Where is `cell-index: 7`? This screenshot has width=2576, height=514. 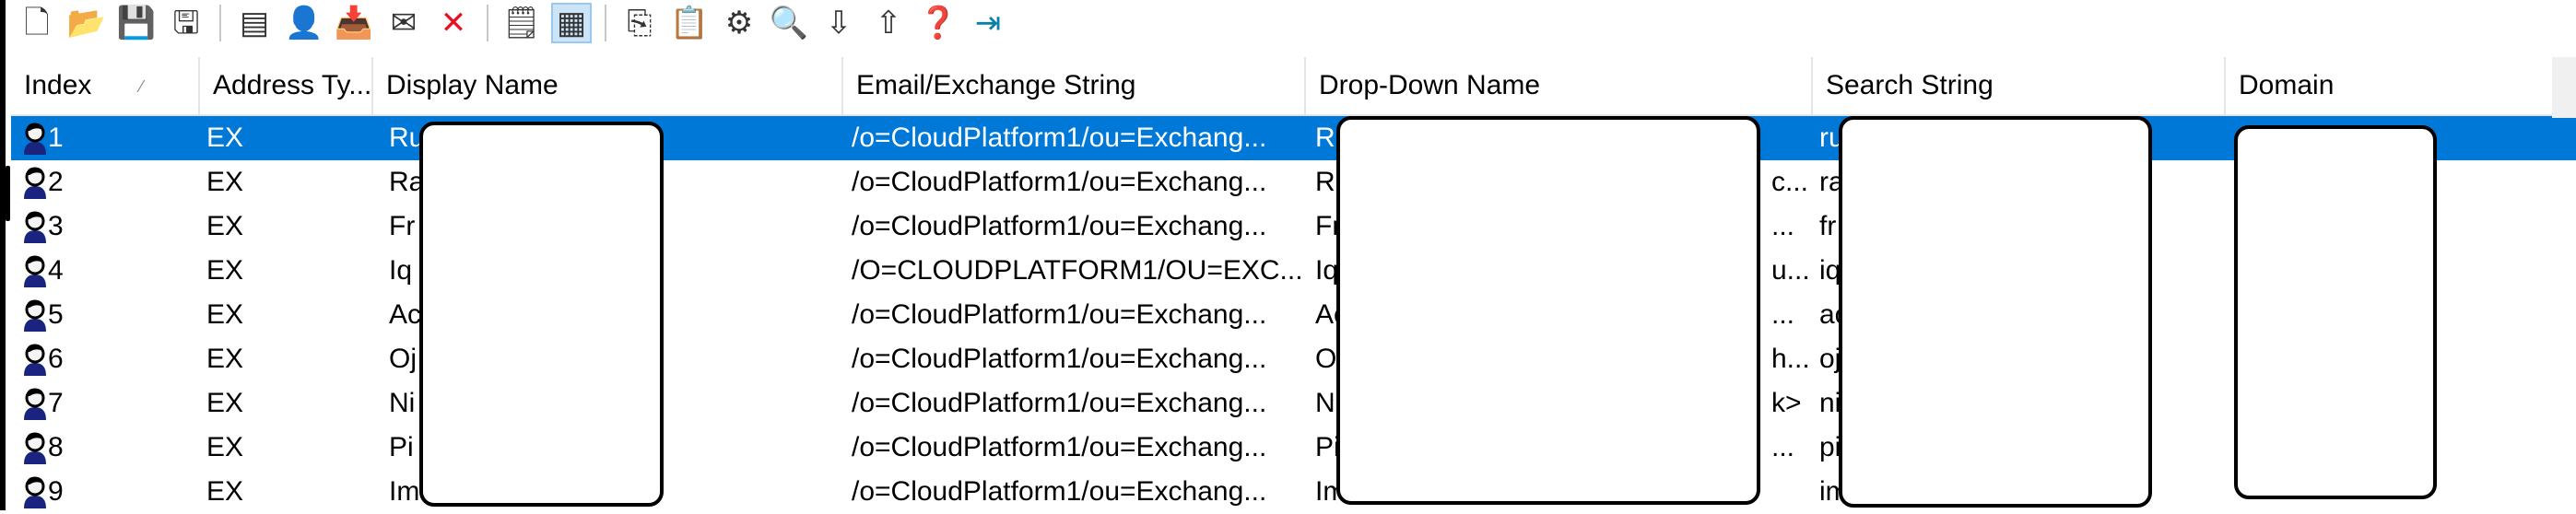
cell-index: 7 is located at coordinates (56, 403).